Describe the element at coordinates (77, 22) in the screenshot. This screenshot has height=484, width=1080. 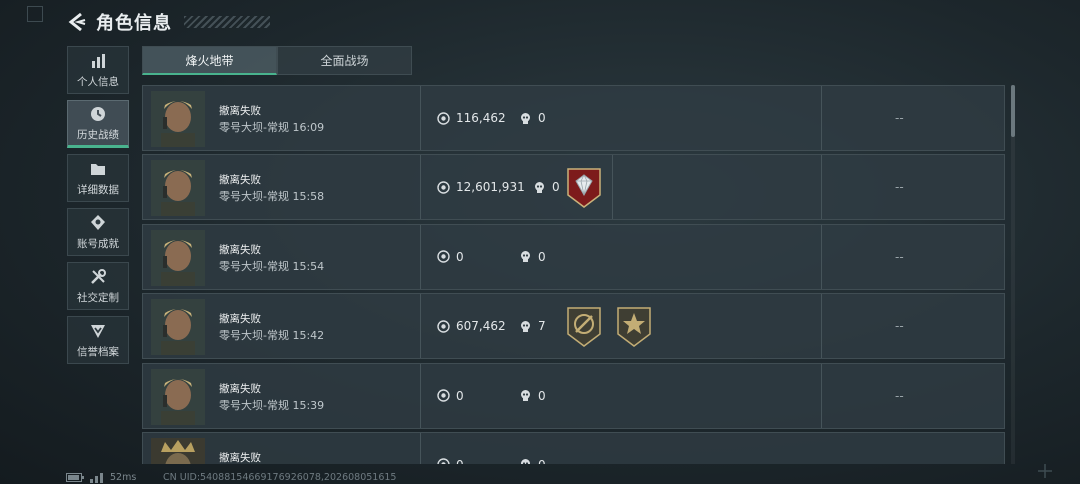
I see `chevron-left-icon` at that location.